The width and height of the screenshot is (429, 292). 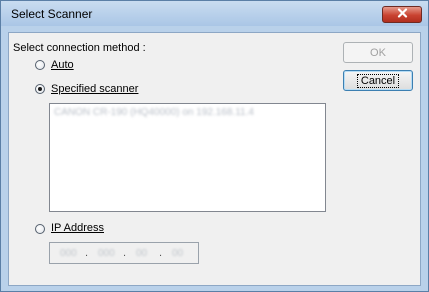 I want to click on title-bar: Select Scanner, so click(x=214, y=13).